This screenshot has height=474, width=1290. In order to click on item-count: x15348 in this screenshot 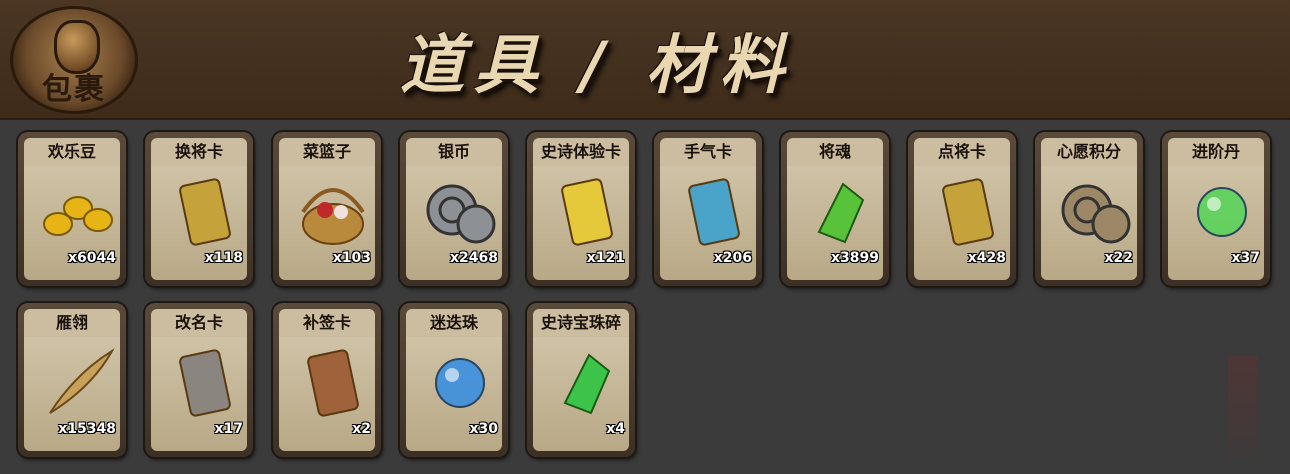, I will do `click(87, 429)`.